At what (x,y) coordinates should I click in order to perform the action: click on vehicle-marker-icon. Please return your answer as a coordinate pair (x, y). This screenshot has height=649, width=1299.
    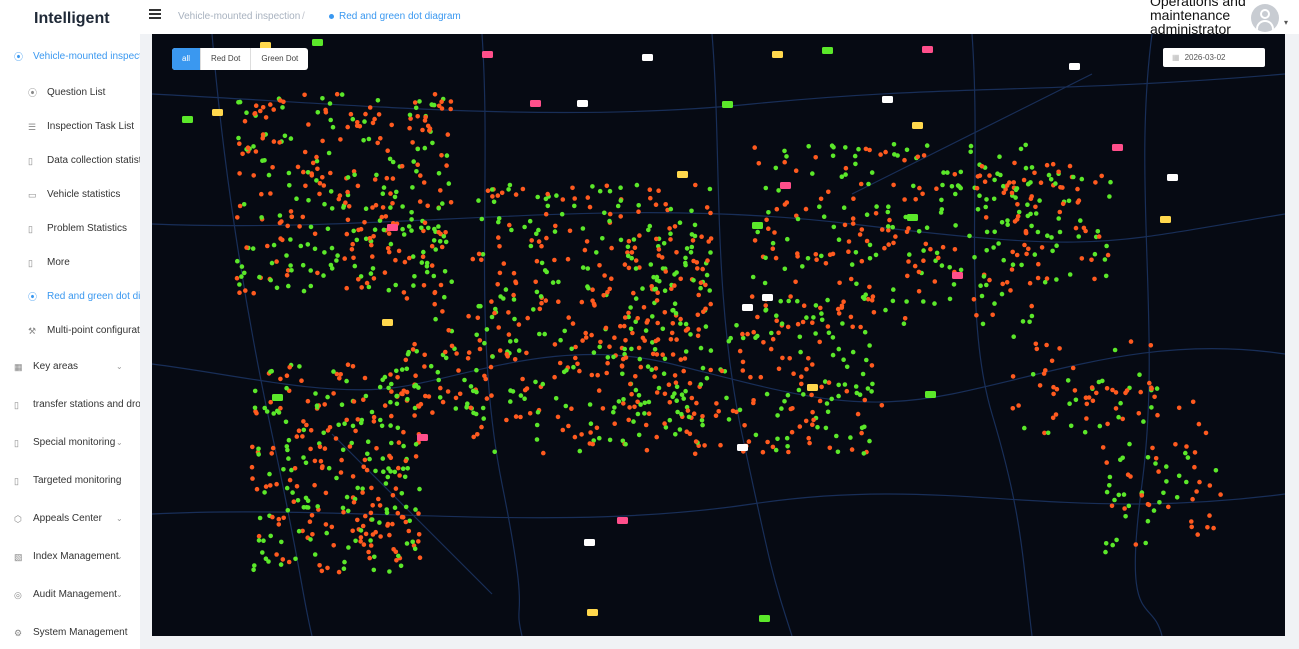
    Looking at the image, I should click on (767, 297).